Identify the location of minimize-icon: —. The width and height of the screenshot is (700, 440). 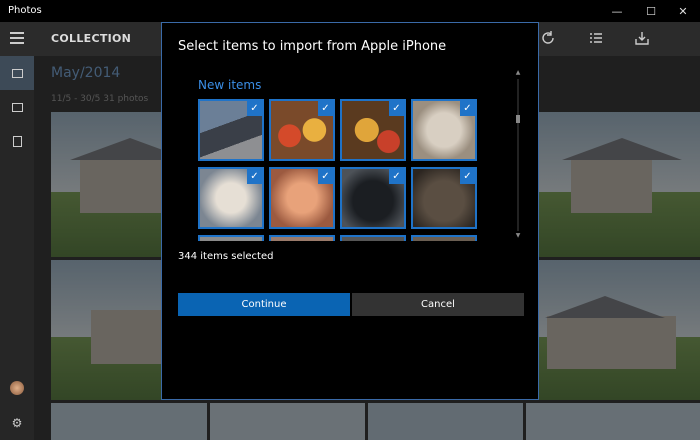
(617, 11).